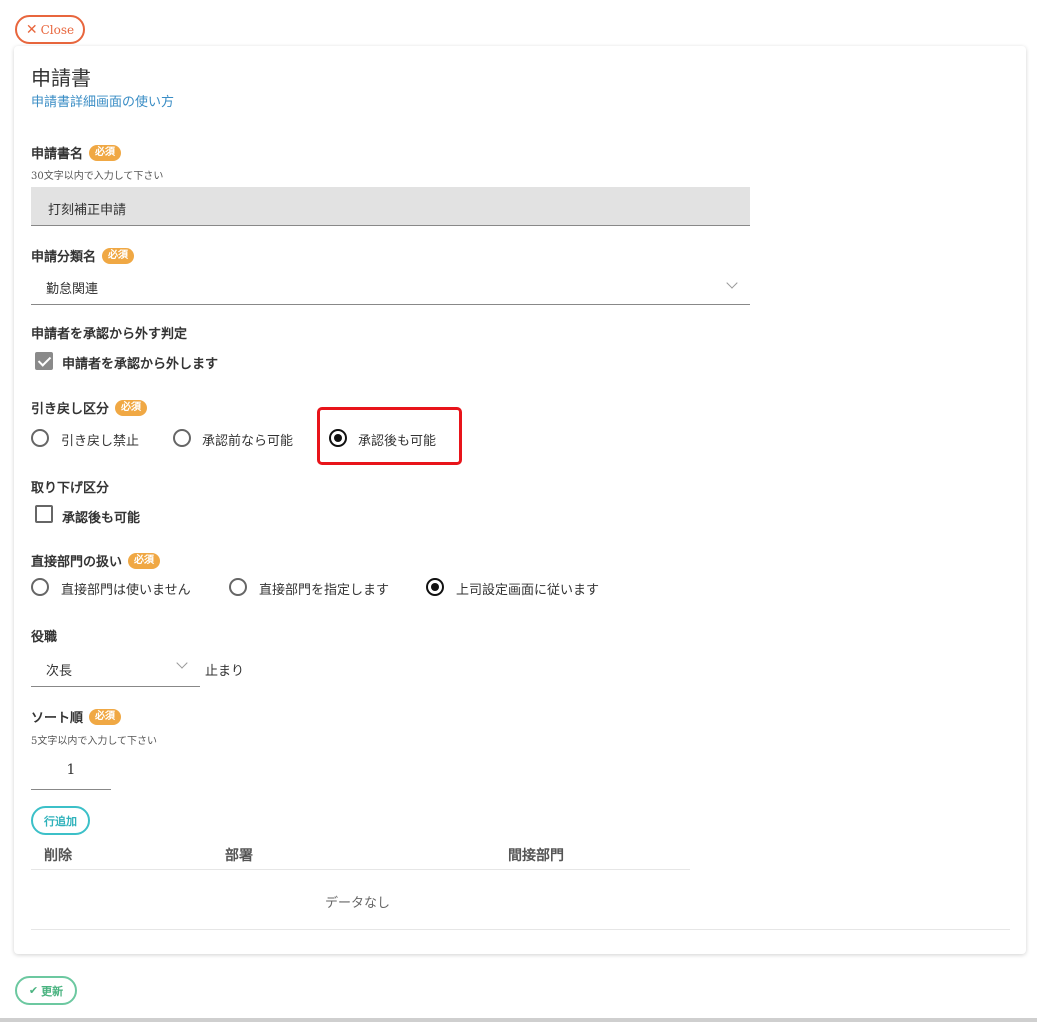 The image size is (1037, 1022). Describe the element at coordinates (225, 671) in the screenshot. I see `position-suffix: 止まり` at that location.